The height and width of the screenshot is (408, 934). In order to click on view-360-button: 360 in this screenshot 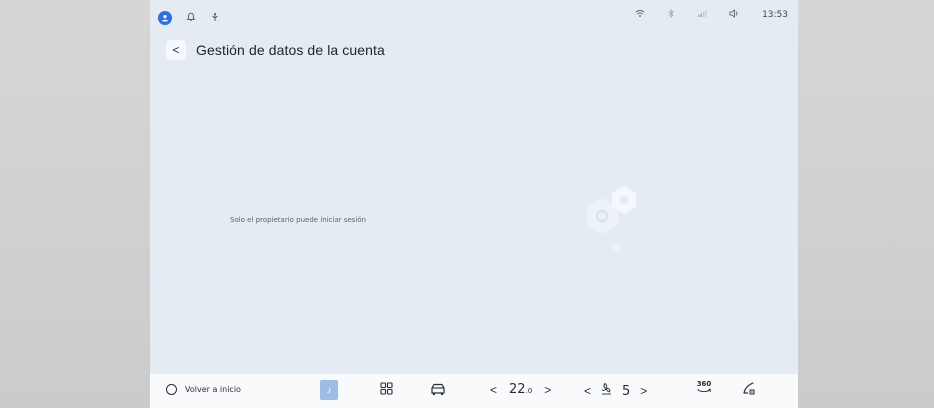, I will do `click(704, 387)`.